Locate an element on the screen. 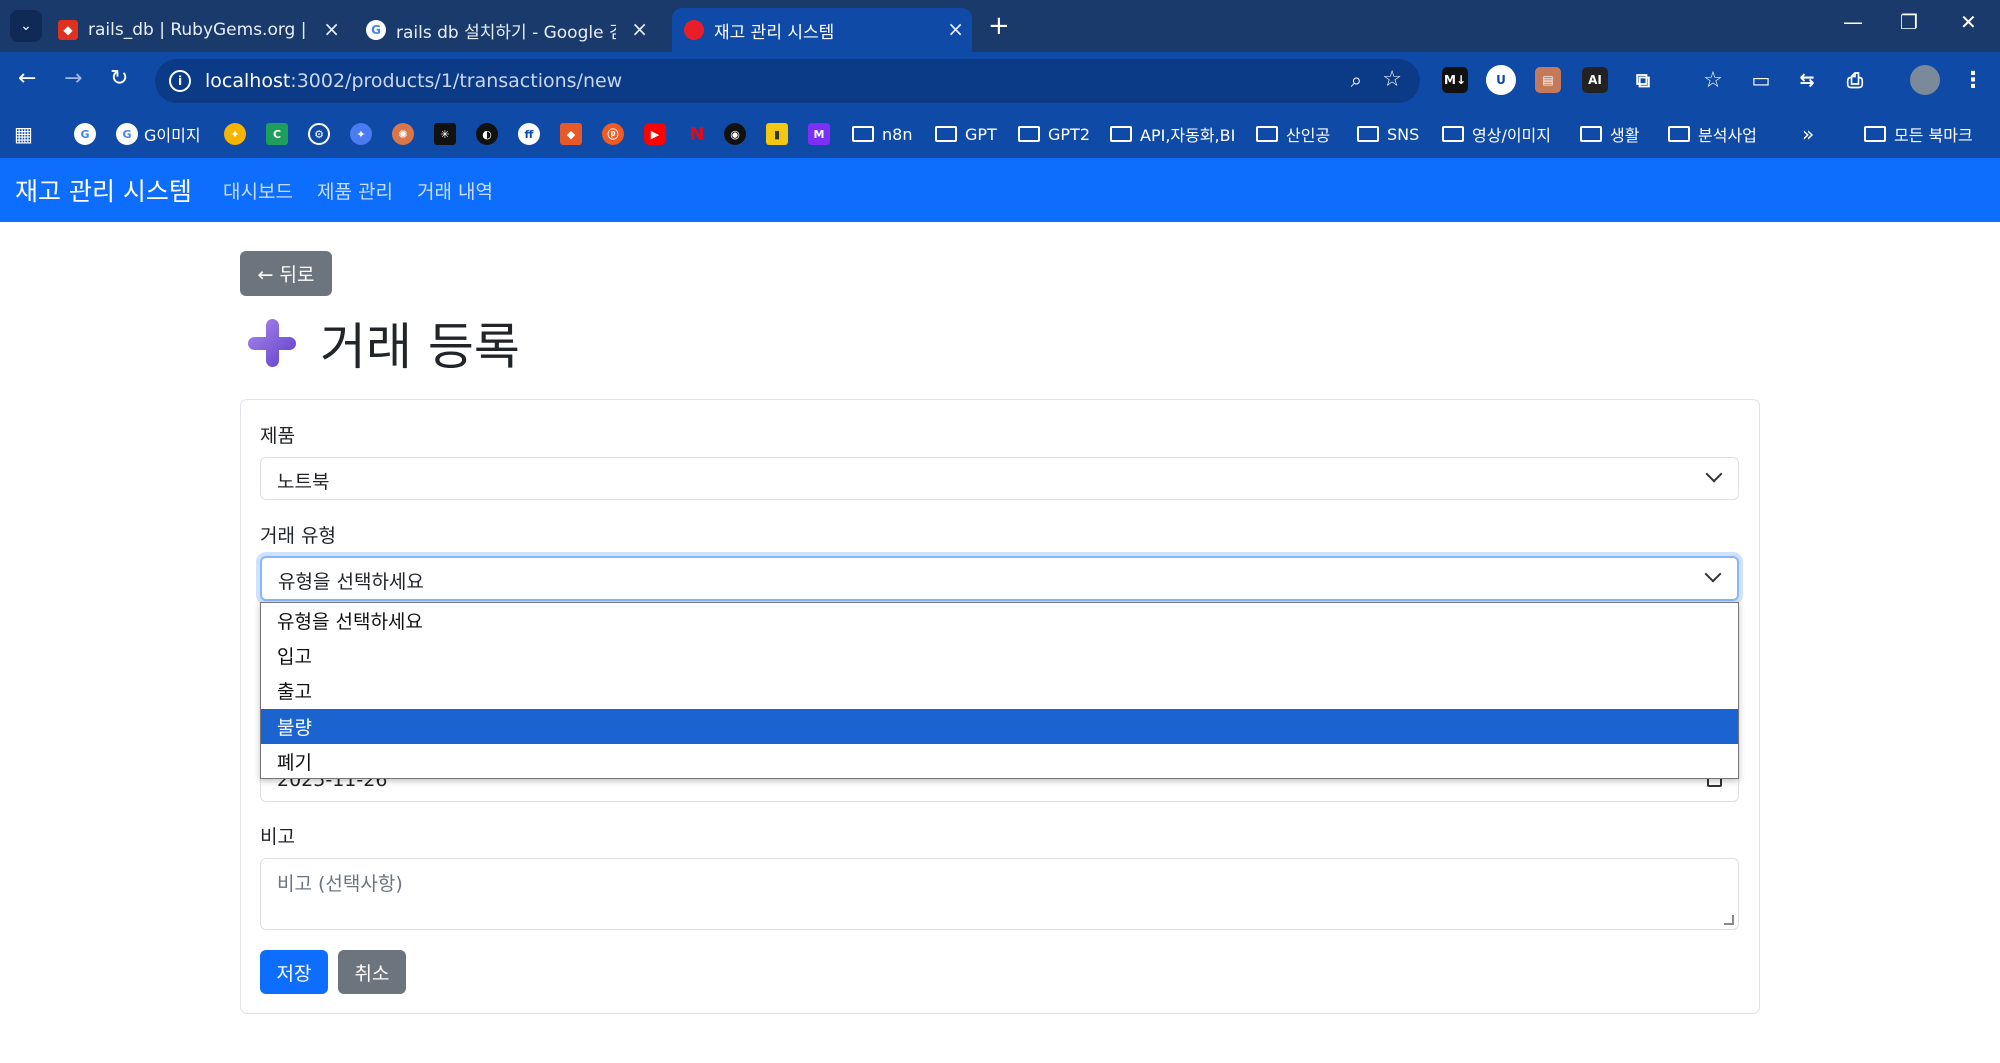  bookmark-google: G is located at coordinates (88, 134).